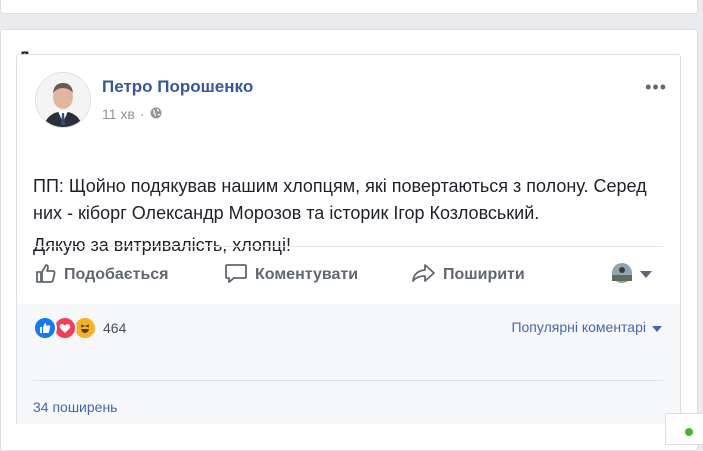 This screenshot has height=451, width=703. Describe the element at coordinates (684, 429) in the screenshot. I see `chat-tab` at that location.